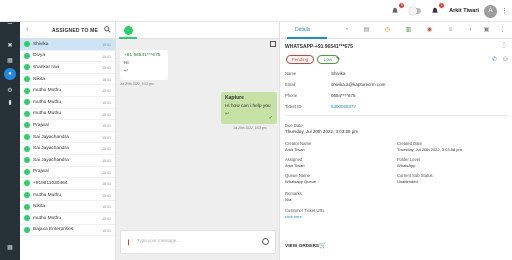 This screenshot has width=512, height=260. What do you see at coordinates (265, 241) in the screenshot?
I see `emoji-icon` at bounding box center [265, 241].